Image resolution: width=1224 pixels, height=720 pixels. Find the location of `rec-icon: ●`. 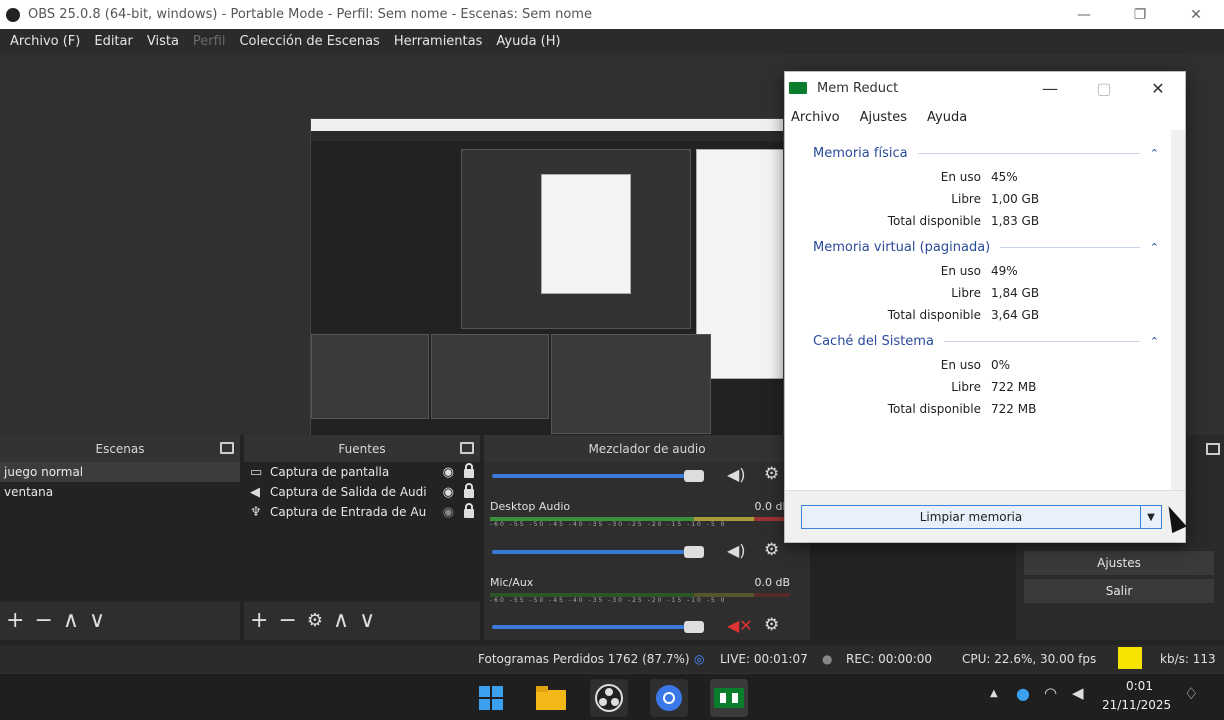

rec-icon: ● is located at coordinates (827, 659).